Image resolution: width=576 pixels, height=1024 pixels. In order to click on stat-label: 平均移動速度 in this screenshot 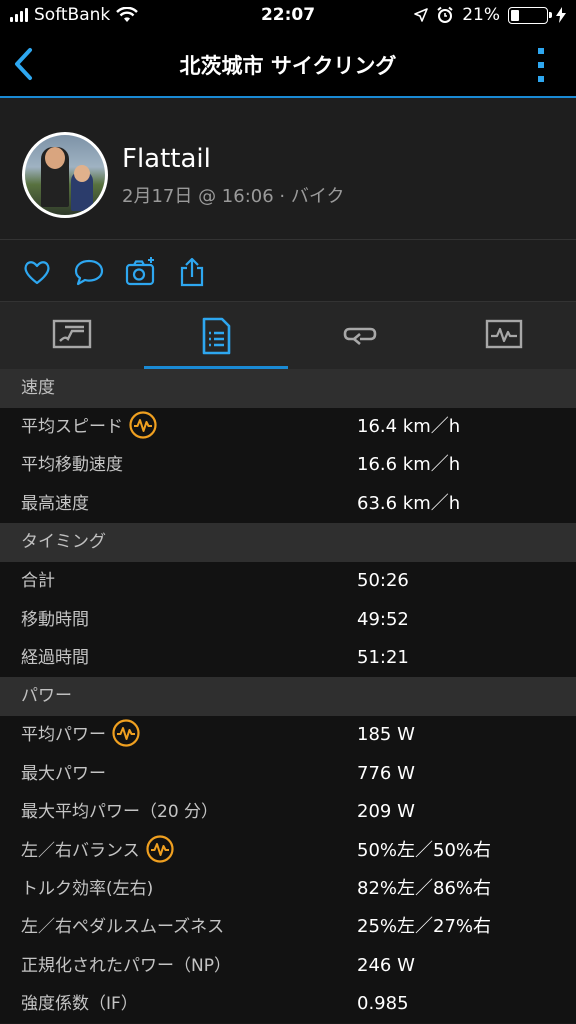, I will do `click(72, 465)`.